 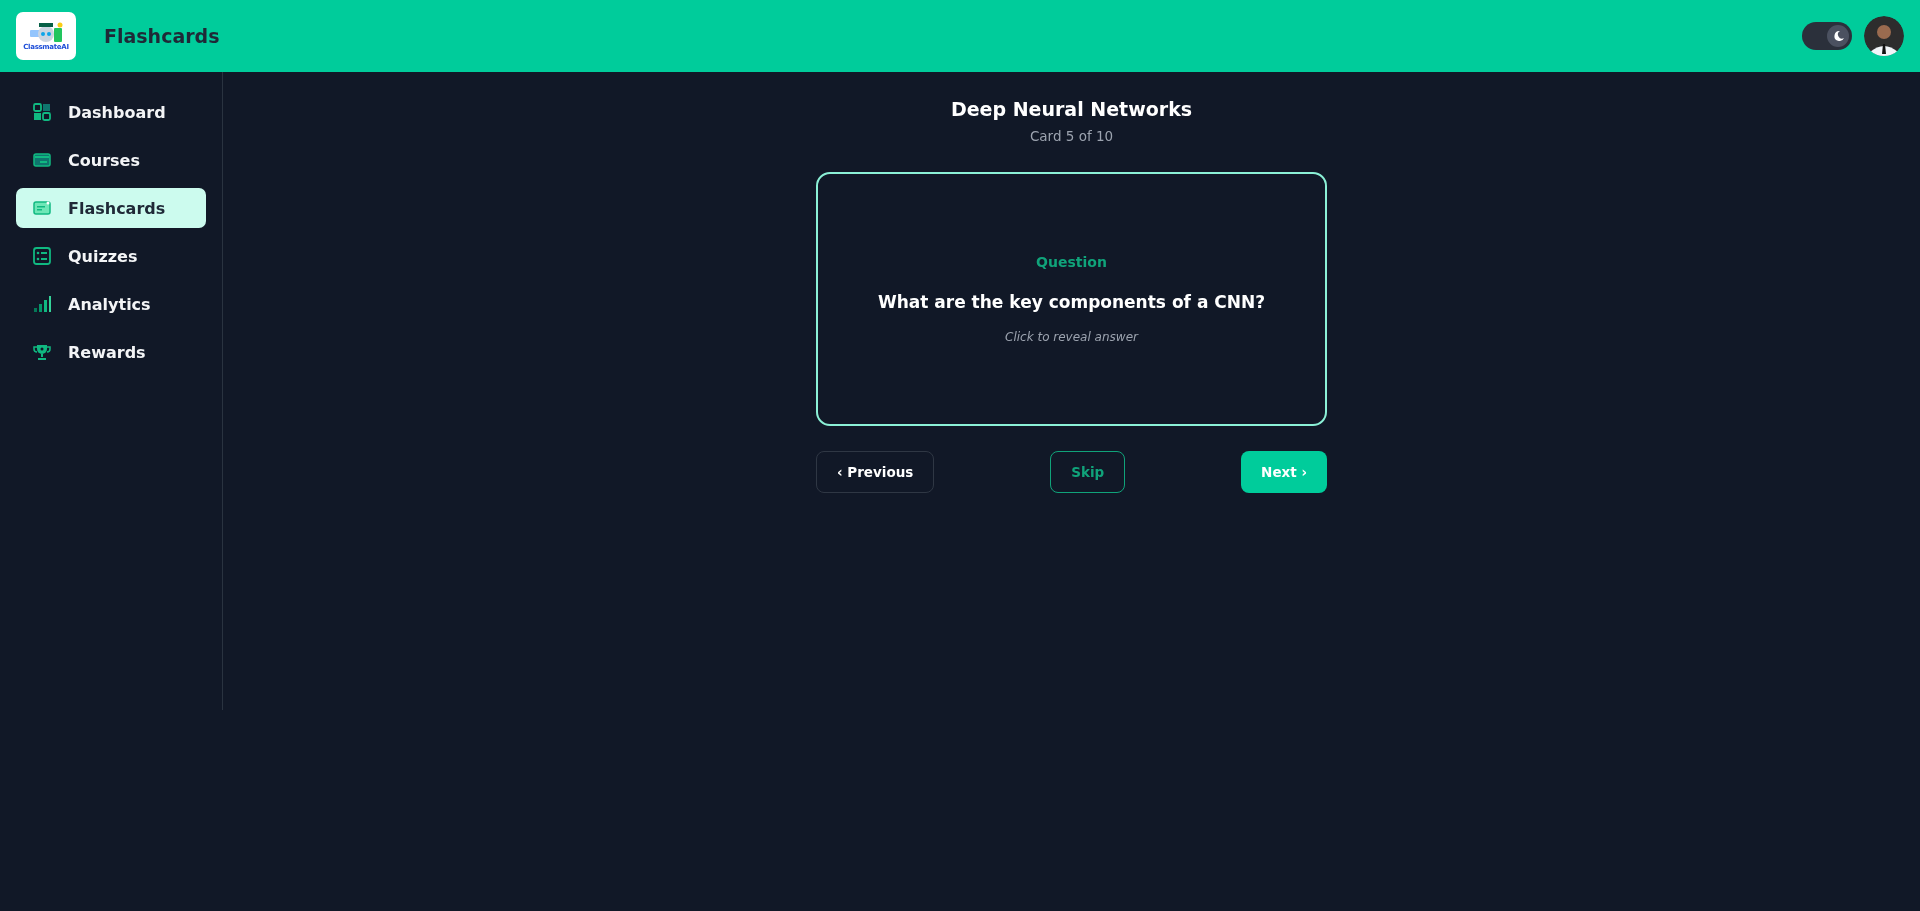 What do you see at coordinates (875, 472) in the screenshot?
I see `previous-button: ‹ Previous` at bounding box center [875, 472].